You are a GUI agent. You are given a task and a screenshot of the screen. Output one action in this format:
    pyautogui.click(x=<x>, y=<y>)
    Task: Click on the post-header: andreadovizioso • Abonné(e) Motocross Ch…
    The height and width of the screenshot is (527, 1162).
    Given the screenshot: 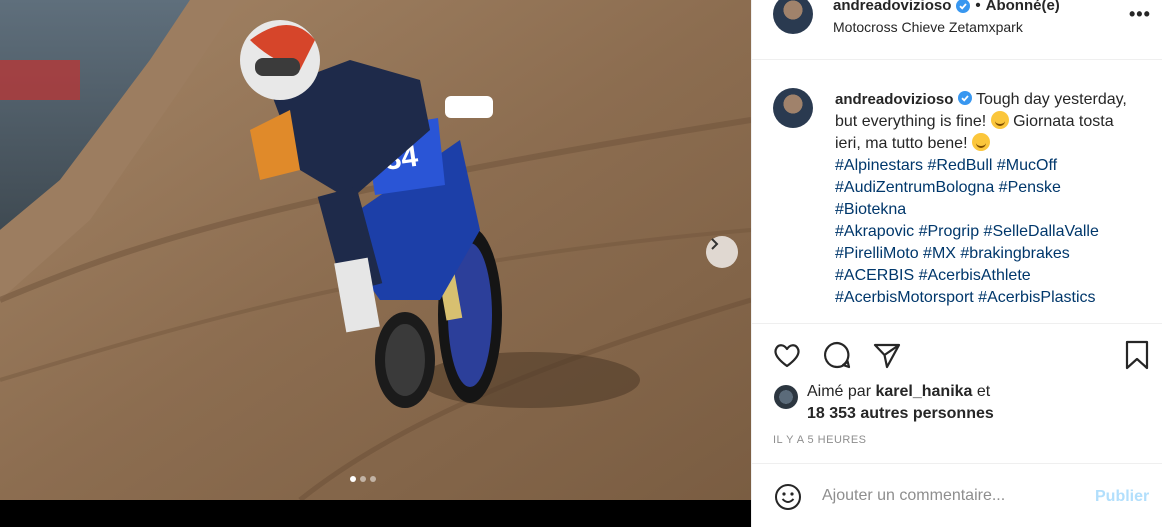 What is the action you would take?
    pyautogui.click(x=957, y=30)
    